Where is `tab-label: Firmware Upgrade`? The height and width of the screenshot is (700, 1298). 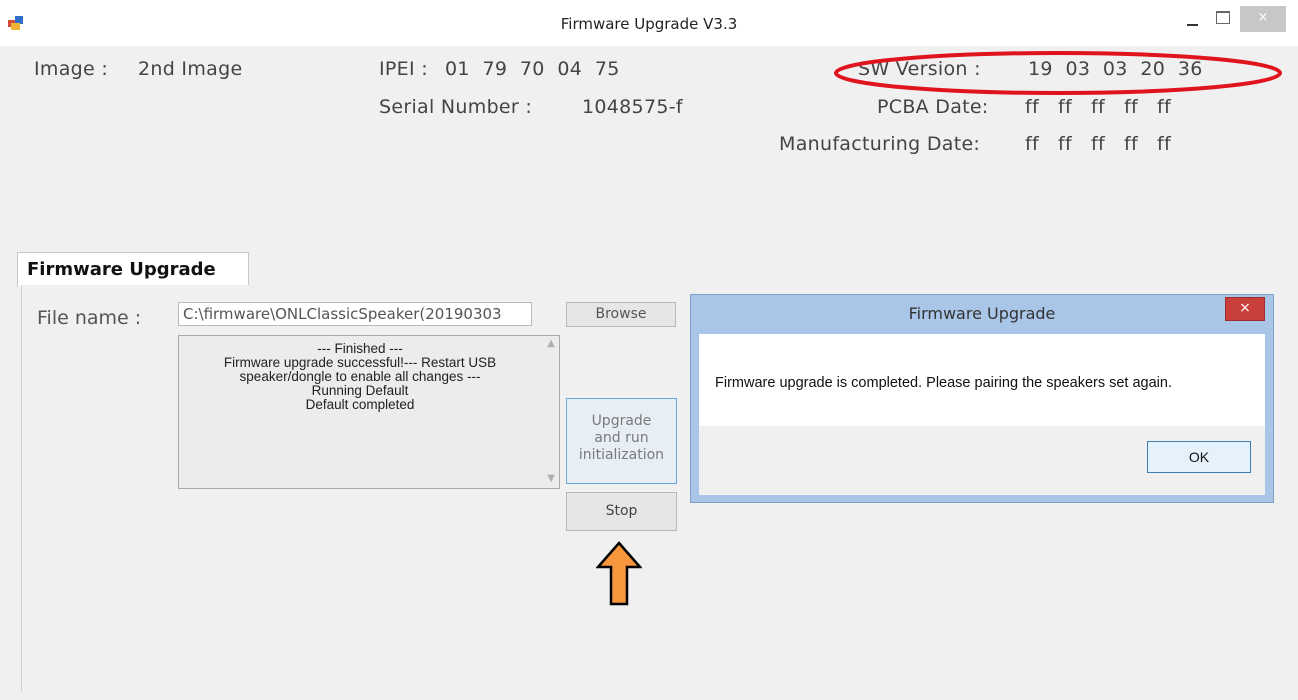 tab-label: Firmware Upgrade is located at coordinates (121, 269).